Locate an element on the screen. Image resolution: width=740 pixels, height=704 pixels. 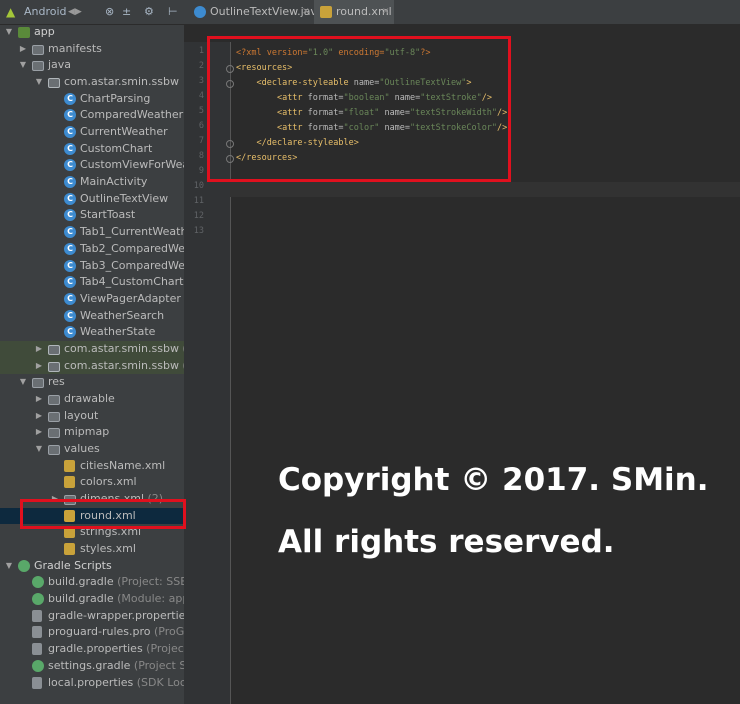
tree-item: ▼ Gradle Scripts is located at coordinates (92, 566).